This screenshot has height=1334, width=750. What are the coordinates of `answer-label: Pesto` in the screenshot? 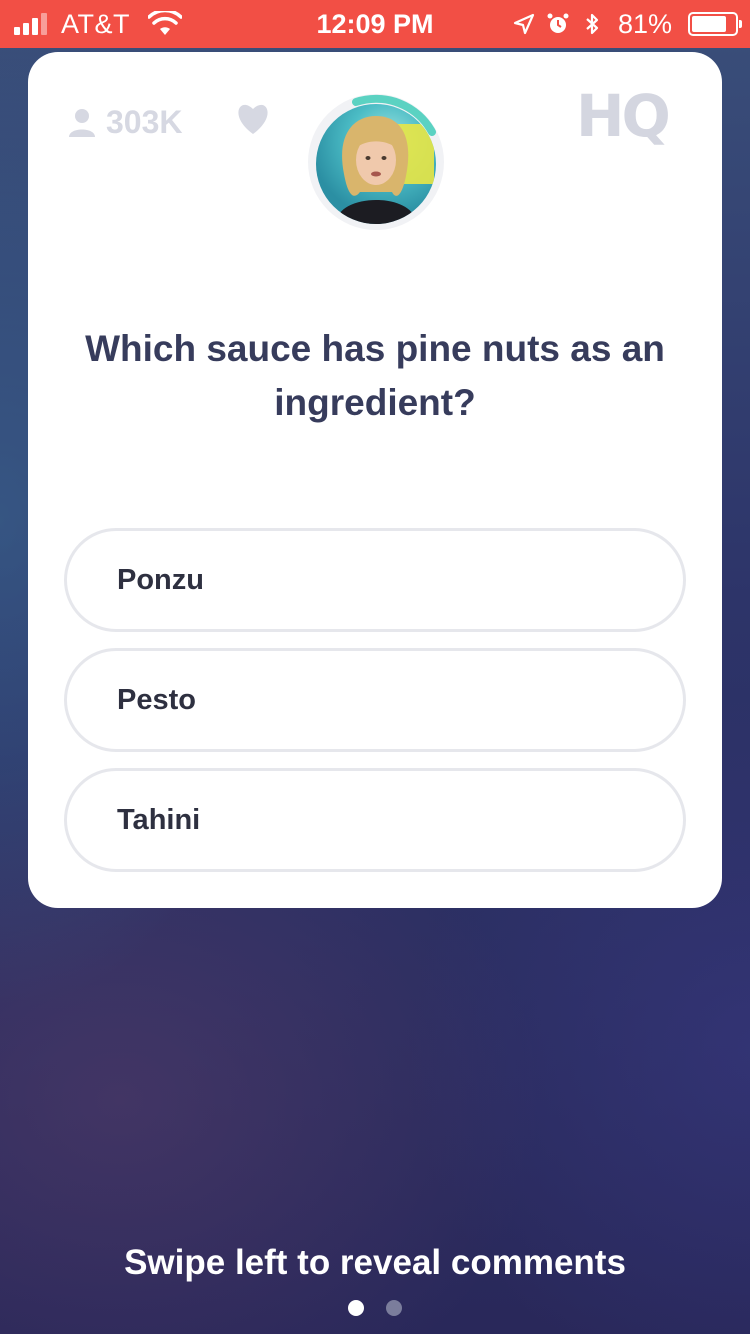 It's located at (156, 699).